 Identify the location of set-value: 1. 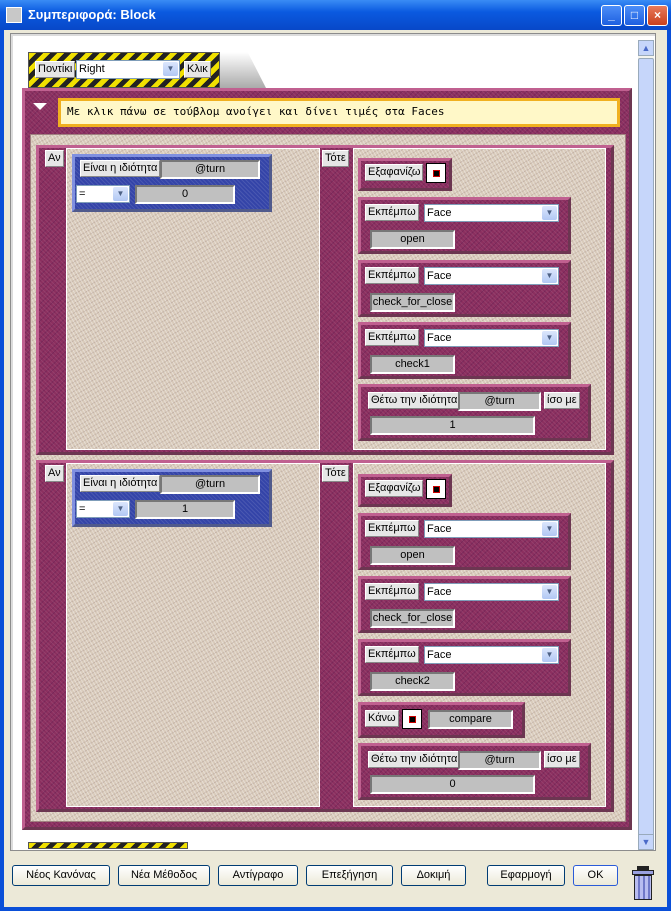
(452, 425).